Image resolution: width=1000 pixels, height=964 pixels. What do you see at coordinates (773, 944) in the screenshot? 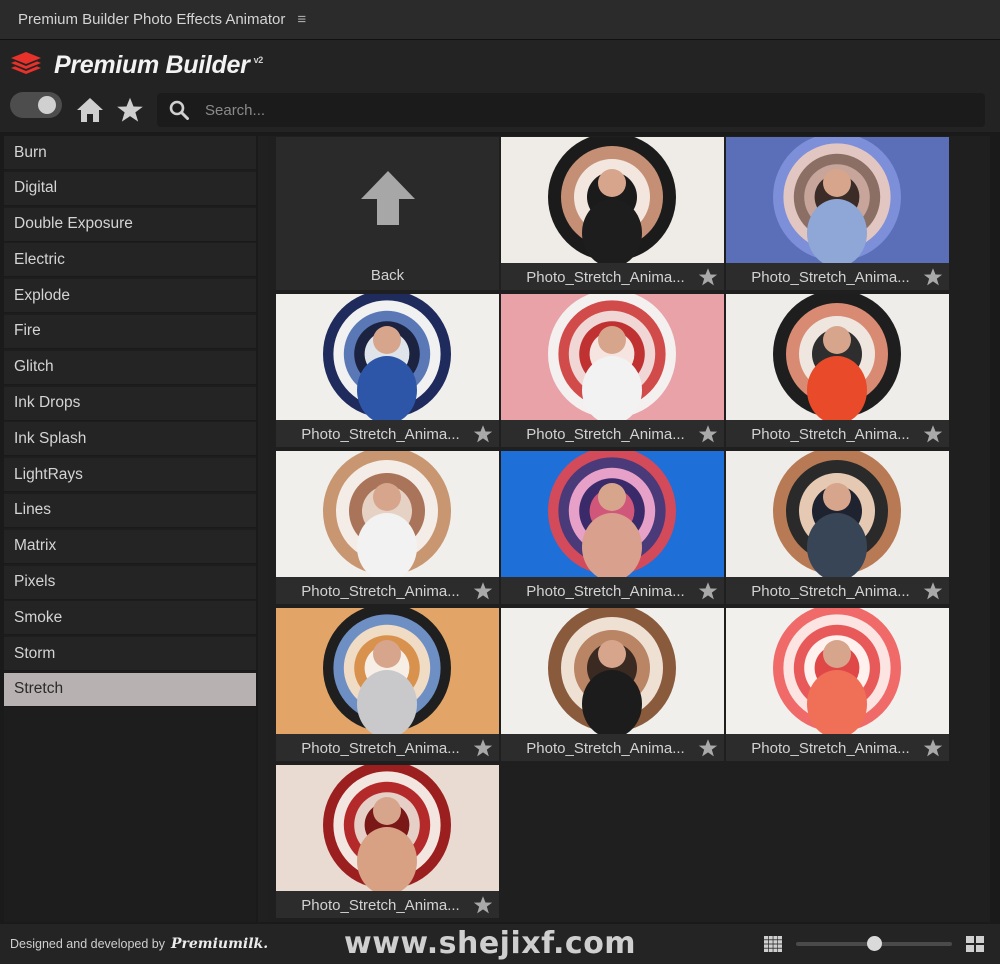
I see `grid-small-icon` at bounding box center [773, 944].